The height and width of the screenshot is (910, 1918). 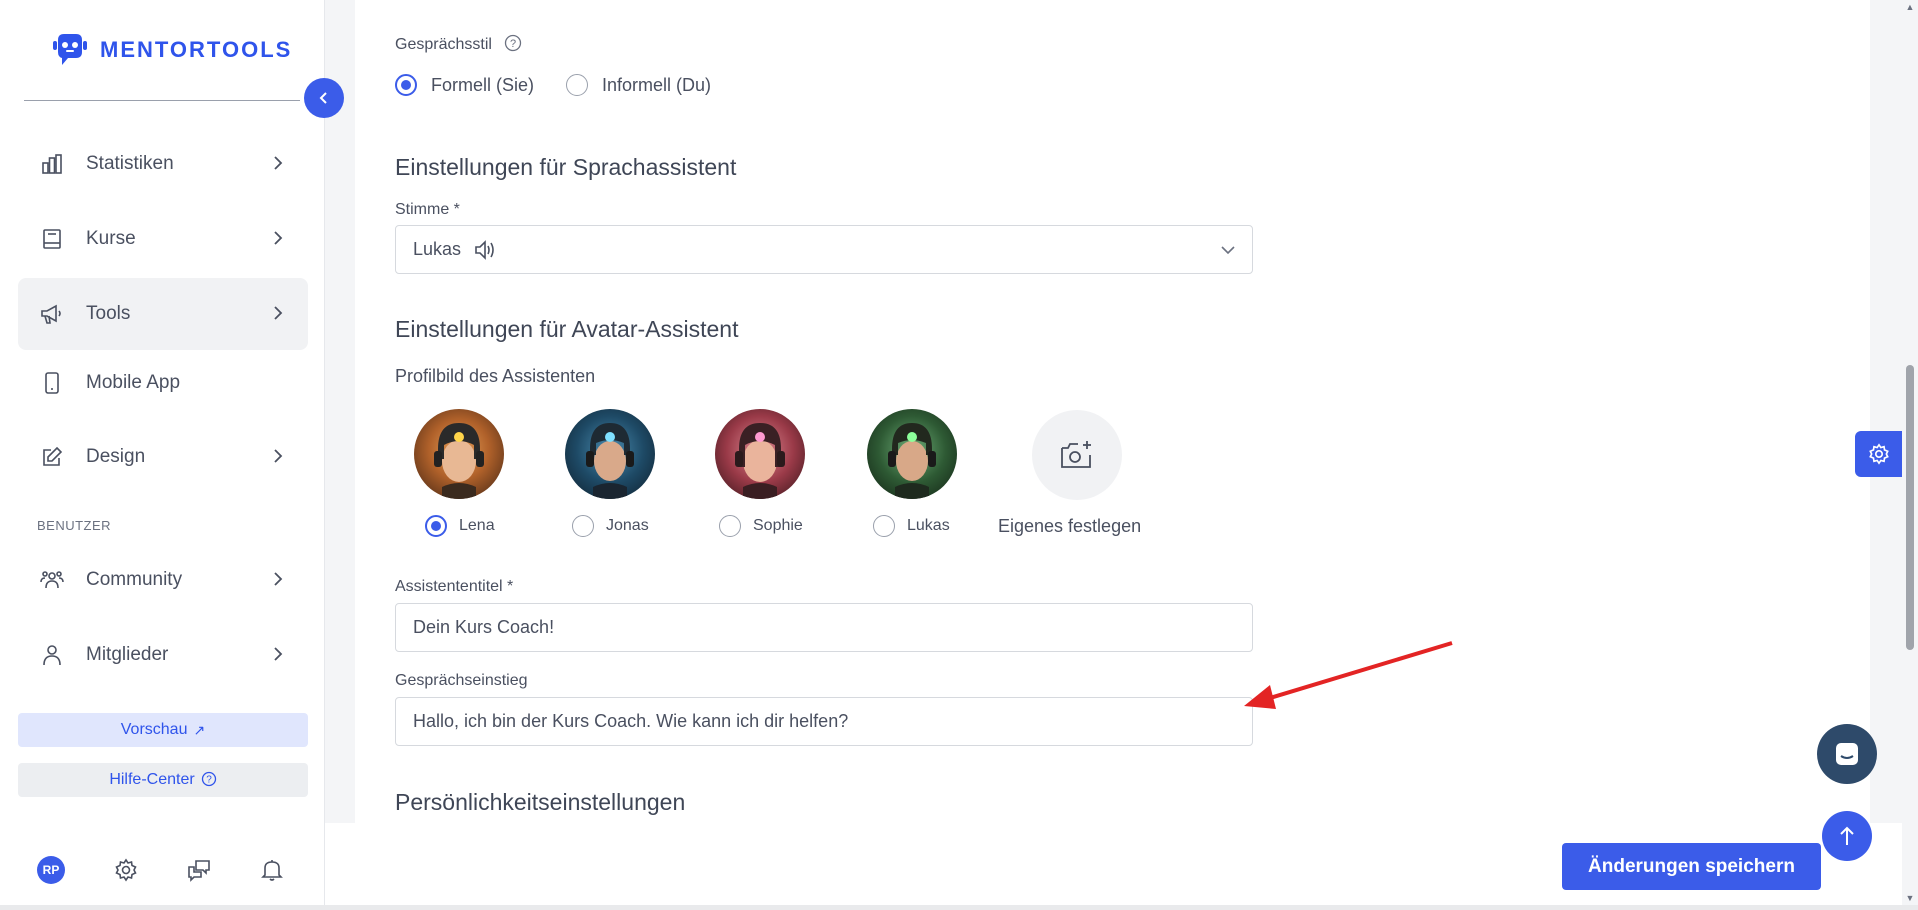 I want to click on radio-avatar-sophie: Sophie, so click(x=761, y=526).